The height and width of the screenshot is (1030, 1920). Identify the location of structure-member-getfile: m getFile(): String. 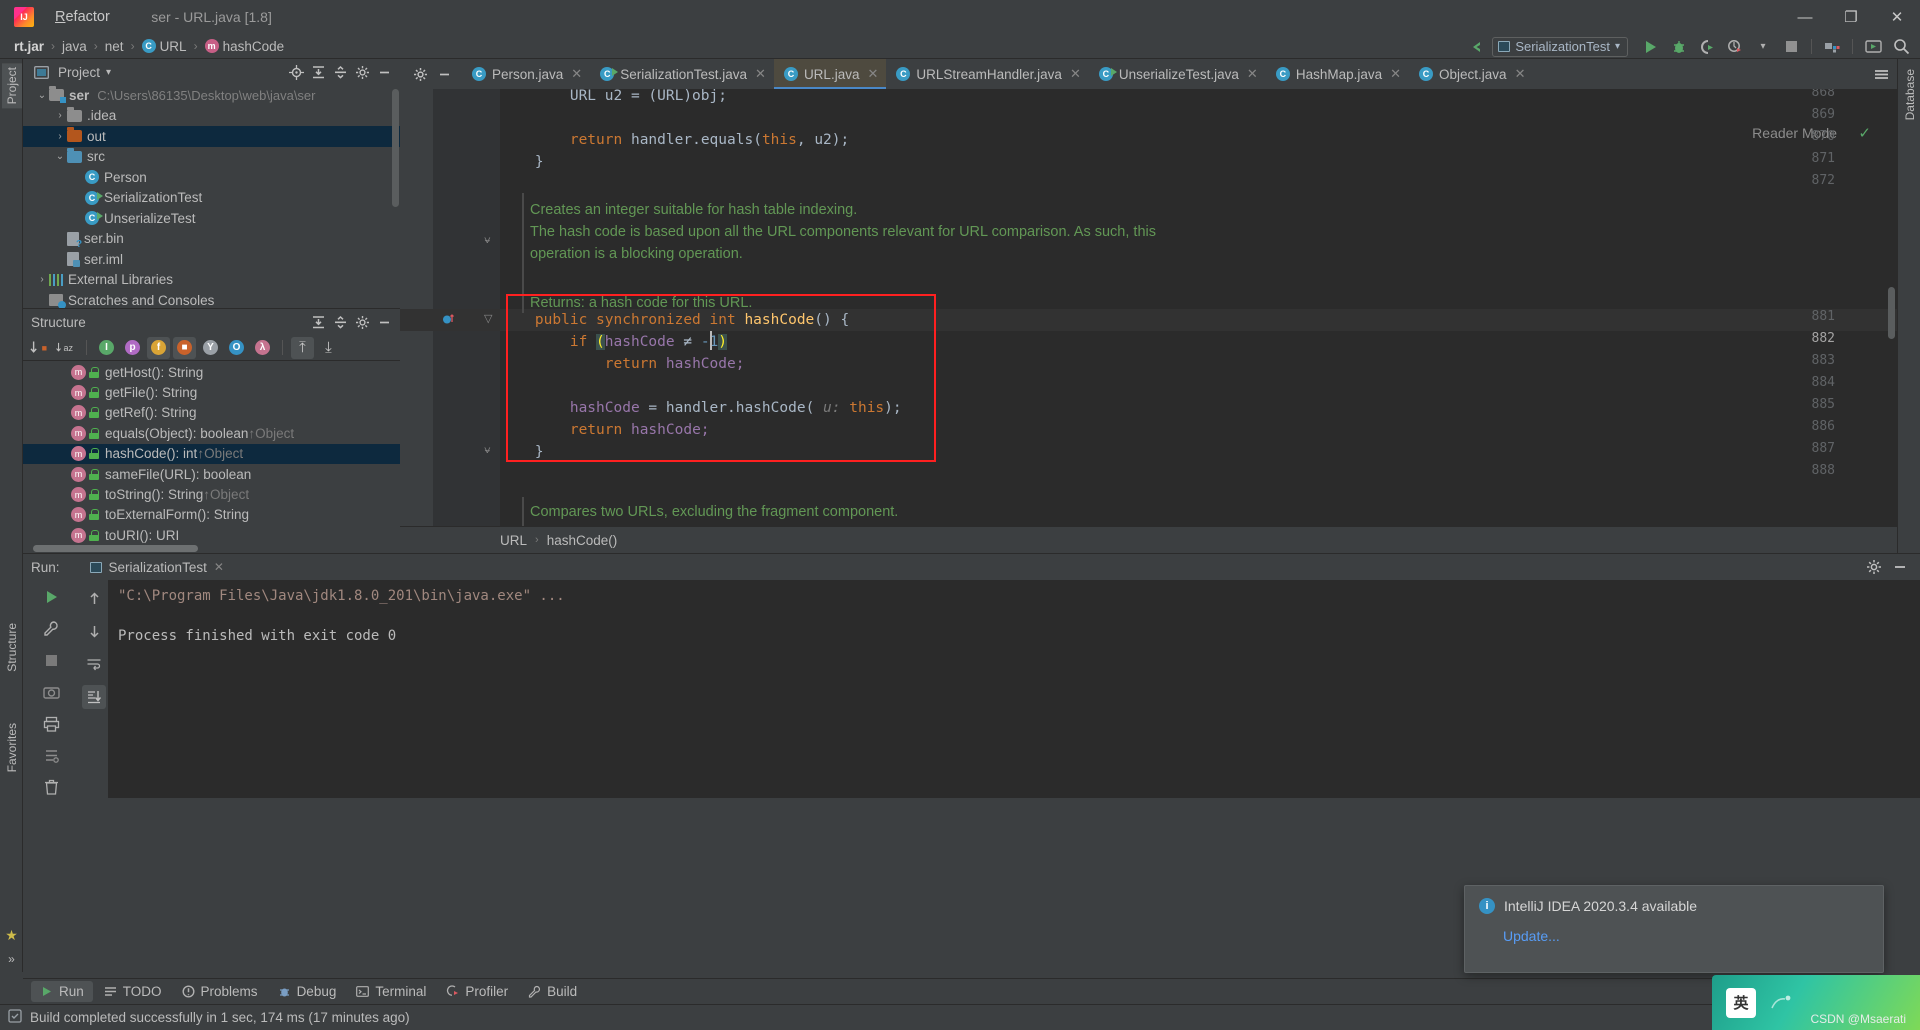
(211, 392).